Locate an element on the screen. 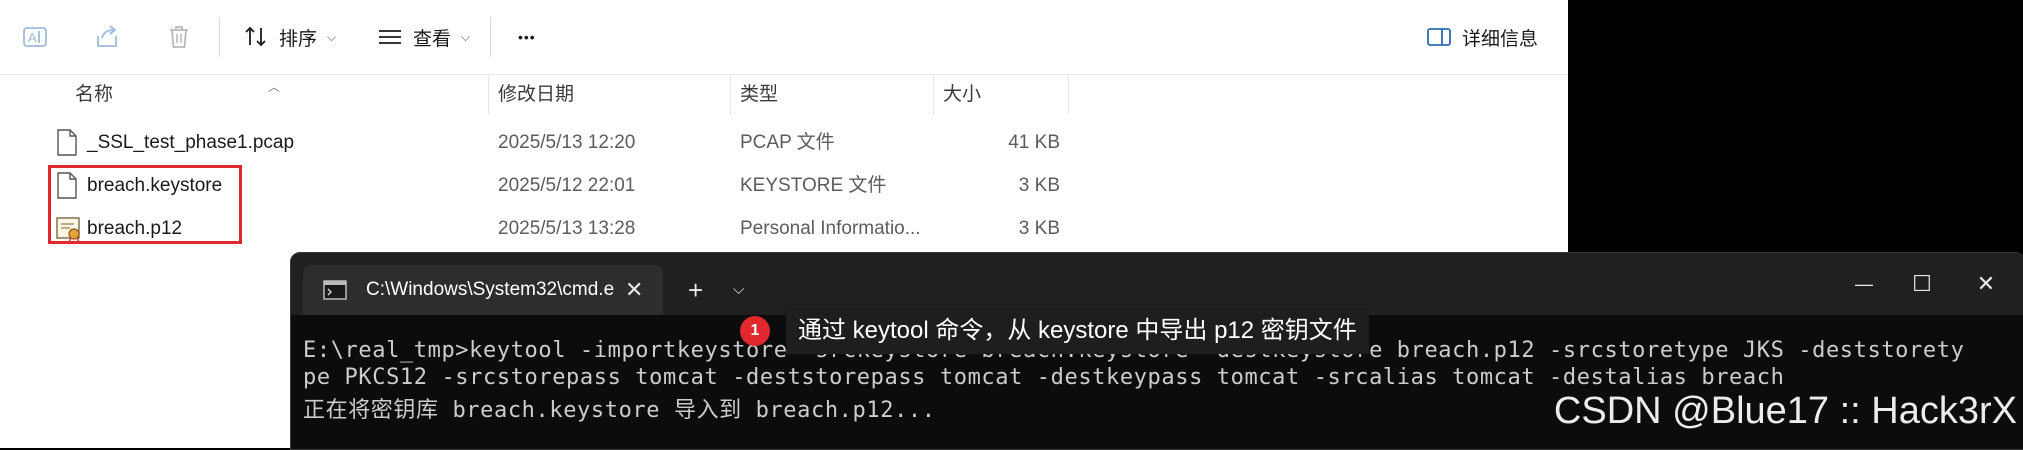 The width and height of the screenshot is (2023, 450). details-label: 详细信息 is located at coordinates (1500, 39).